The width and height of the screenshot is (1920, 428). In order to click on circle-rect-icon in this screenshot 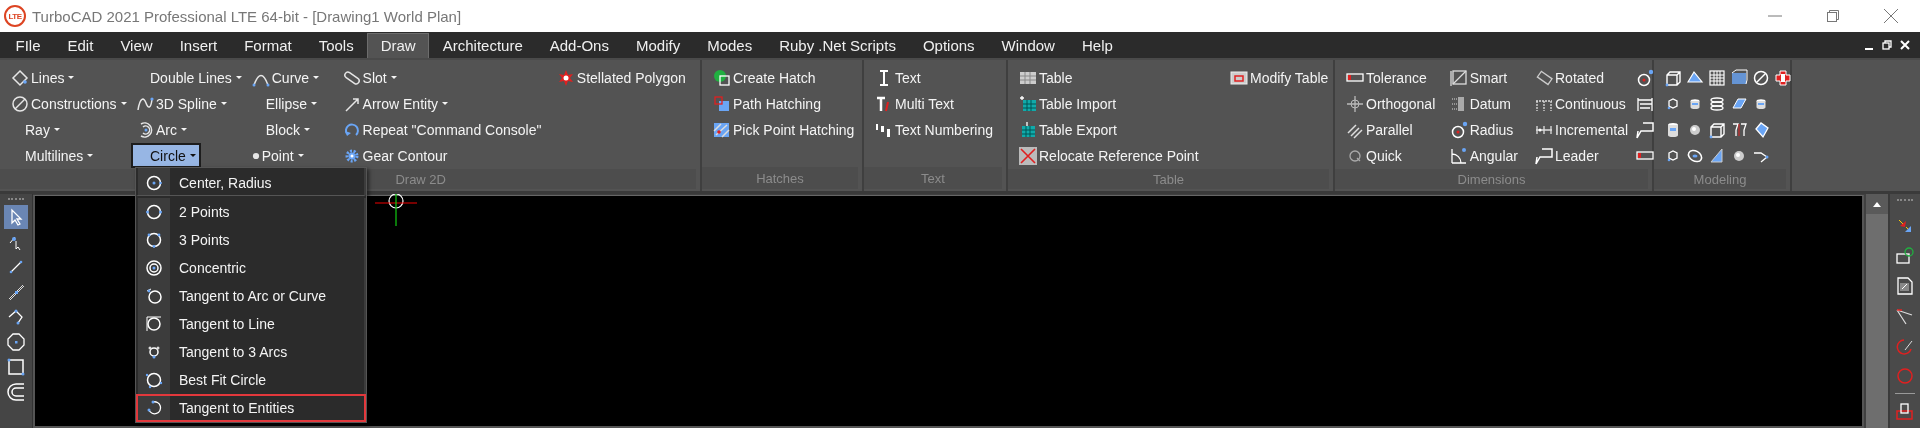, I will do `click(1905, 256)`.